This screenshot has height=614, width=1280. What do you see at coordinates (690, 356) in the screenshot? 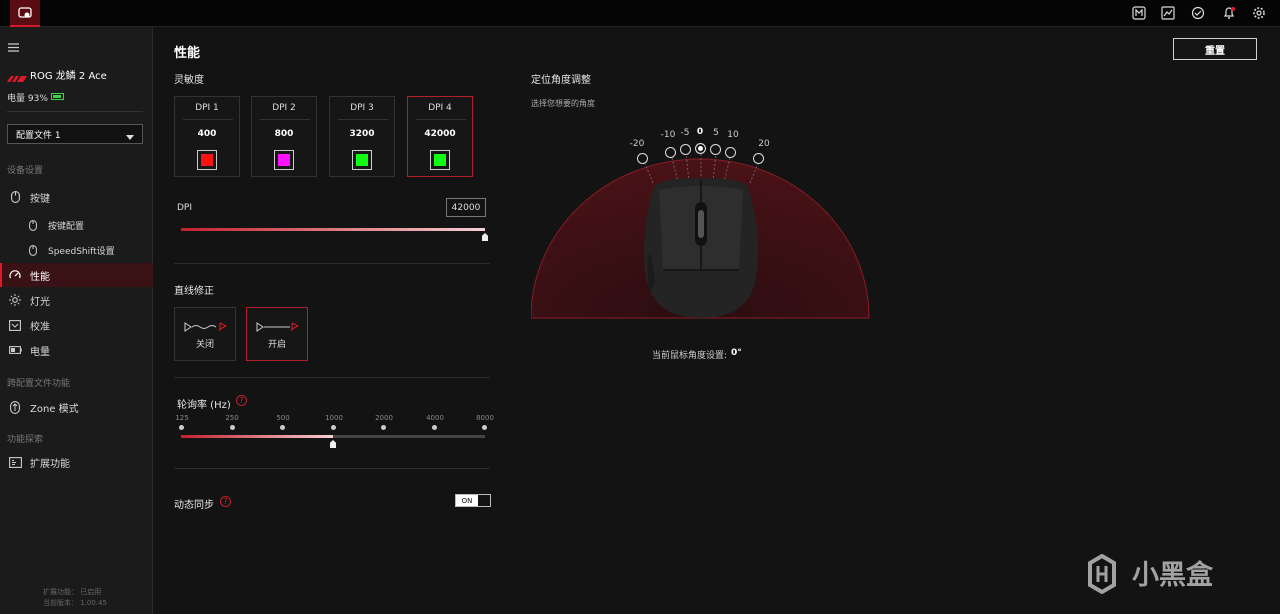
I see `current-angle-prefix: 当前鼠标角度设置:` at bounding box center [690, 356].